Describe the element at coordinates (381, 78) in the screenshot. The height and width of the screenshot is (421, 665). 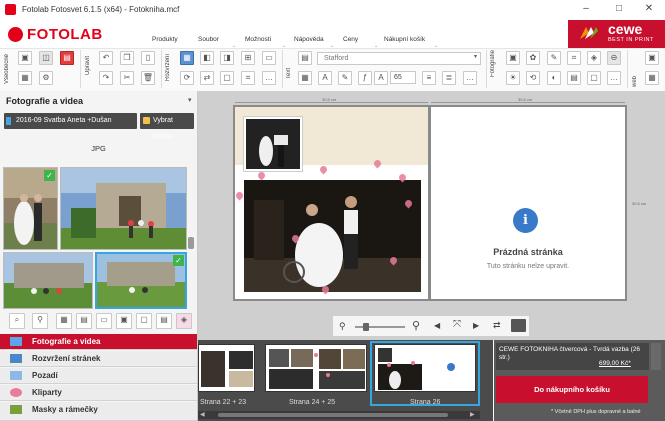
I see `font-size-icon: A` at that location.